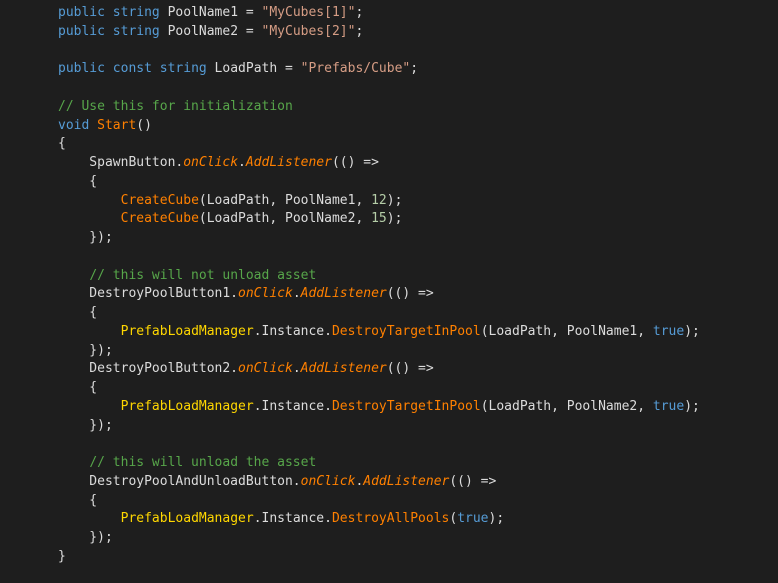 Image resolution: width=778 pixels, height=583 pixels. What do you see at coordinates (418, 201) in the screenshot?
I see `code-line: CreateCube(LoadPath, PoolName1, 12);` at bounding box center [418, 201].